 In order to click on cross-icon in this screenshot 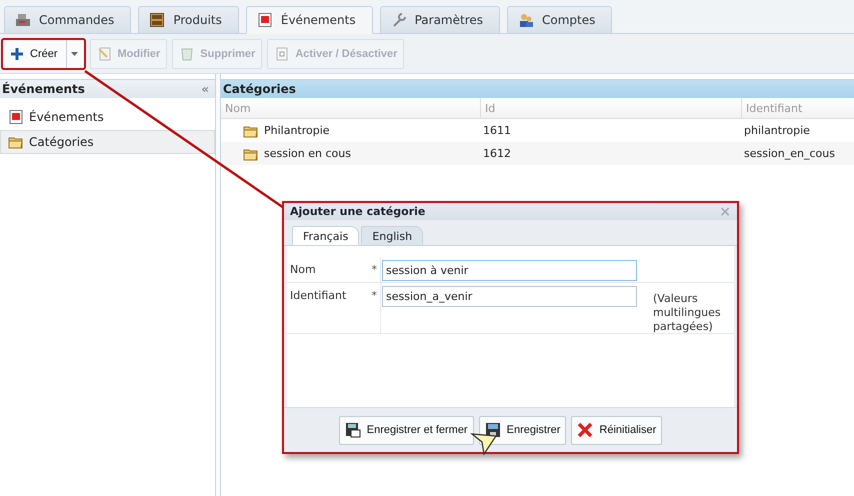, I will do `click(585, 430)`.